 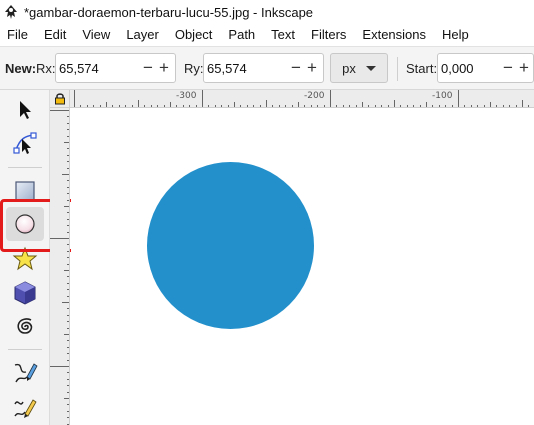 What do you see at coordinates (46, 68) in the screenshot?
I see `rx-label: Rx:` at bounding box center [46, 68].